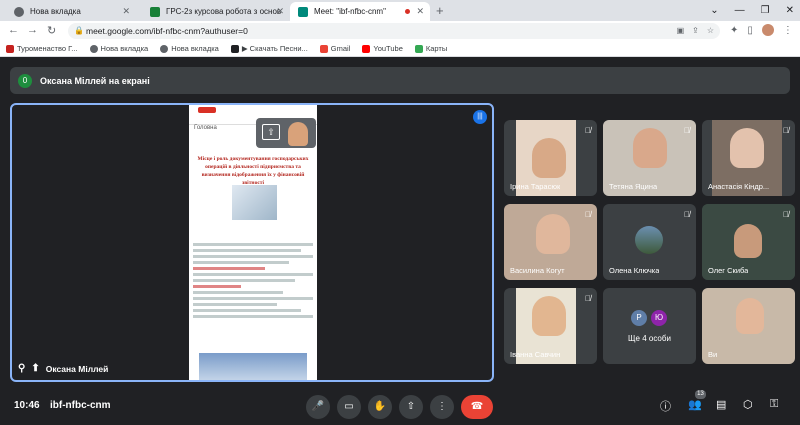 This screenshot has width=800, height=425. Describe the element at coordinates (649, 326) in the screenshot. I see `more-participants-tile: Р Ю Ще 4 особи` at that location.